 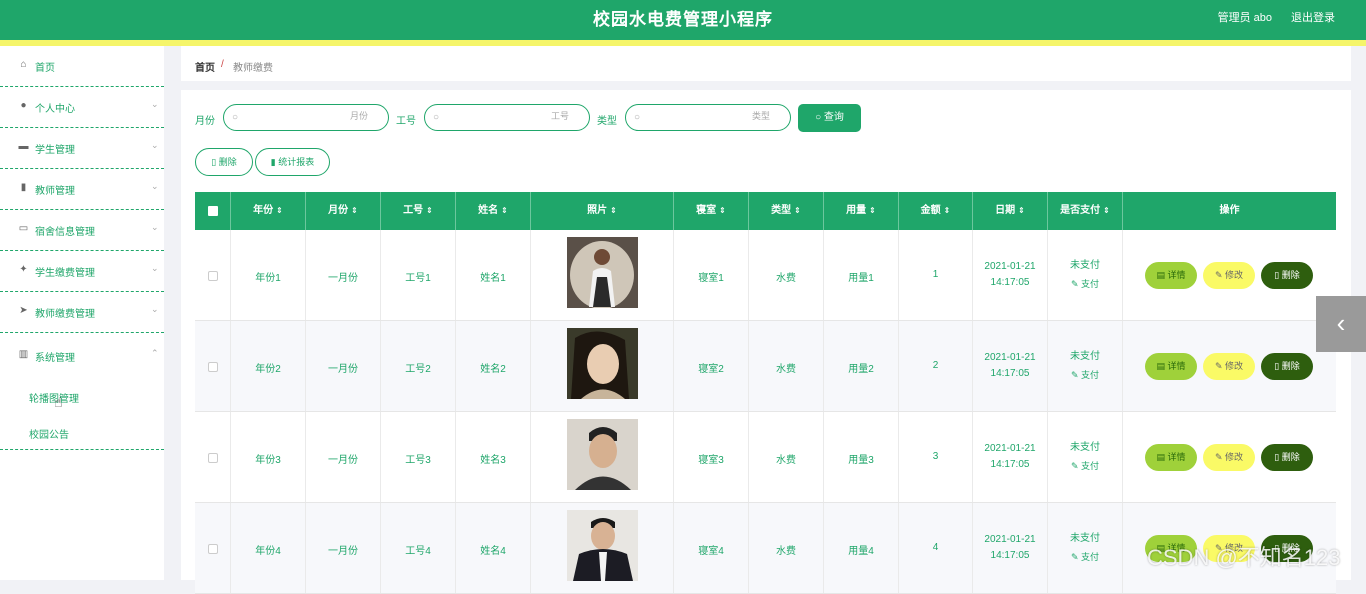 What do you see at coordinates (82, 355) in the screenshot?
I see `sidebar-item-system: ▥ 系统管理 ⌃` at bounding box center [82, 355].